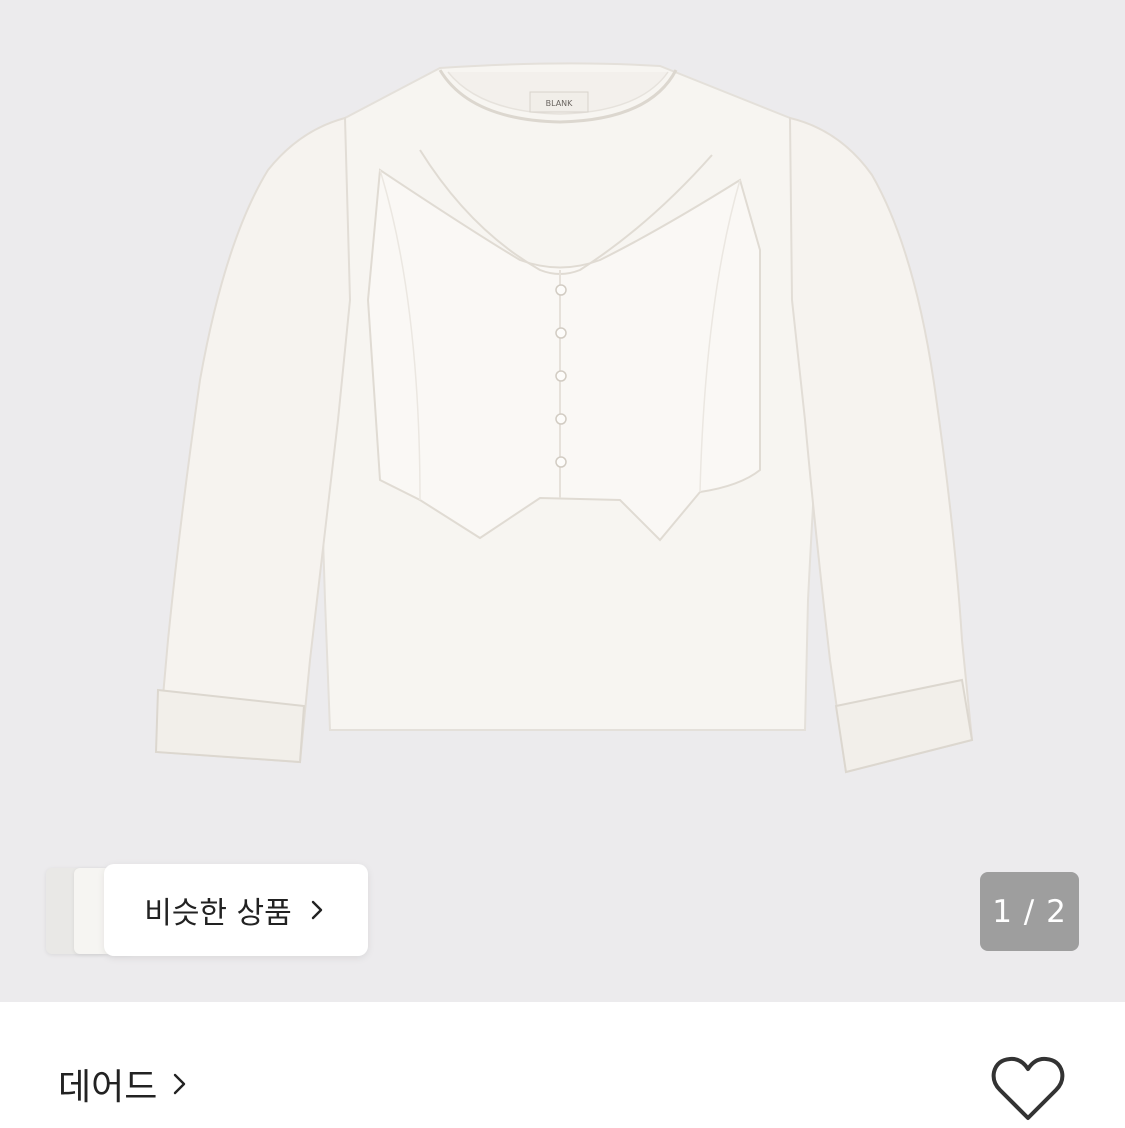 The width and height of the screenshot is (1125, 1128). I want to click on heart-outline-icon, so click(1028, 1088).